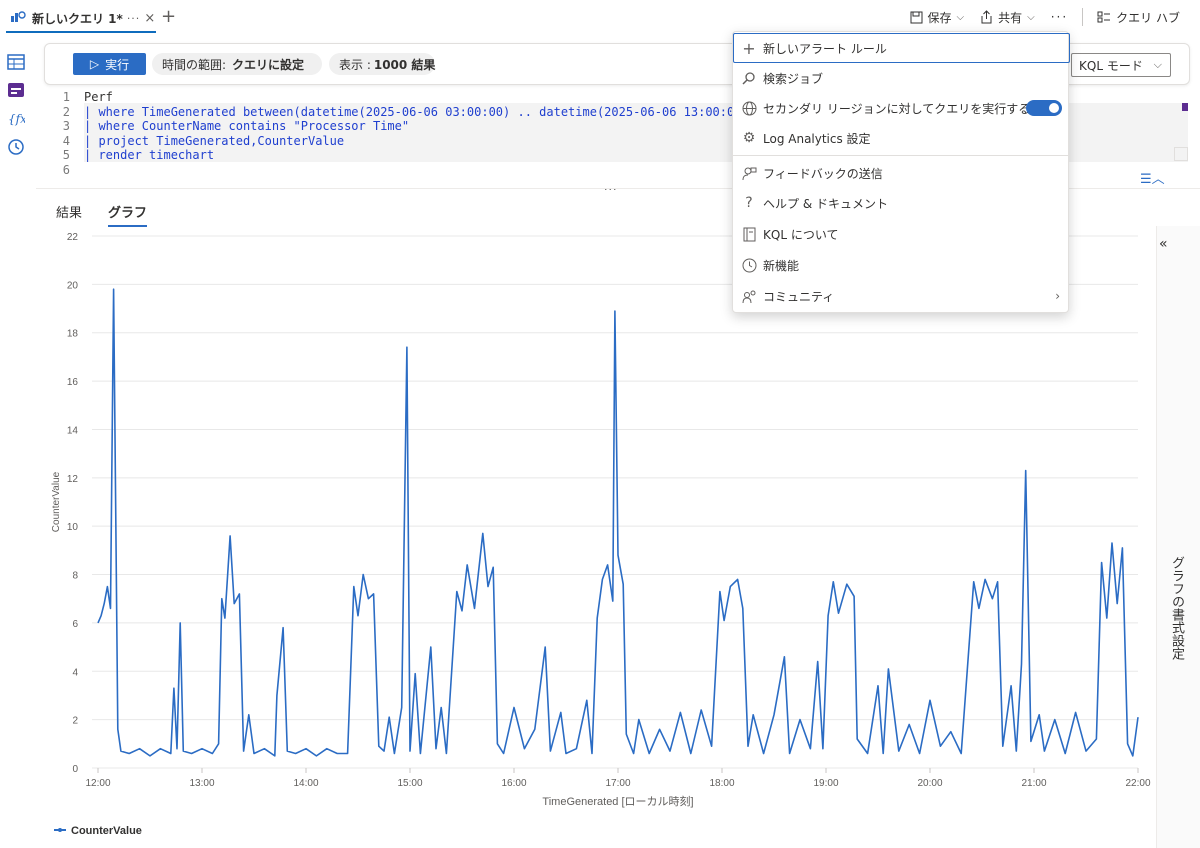 This screenshot has height=848, width=1200. I want to click on share-button: 共有 ⌵, so click(1007, 17).